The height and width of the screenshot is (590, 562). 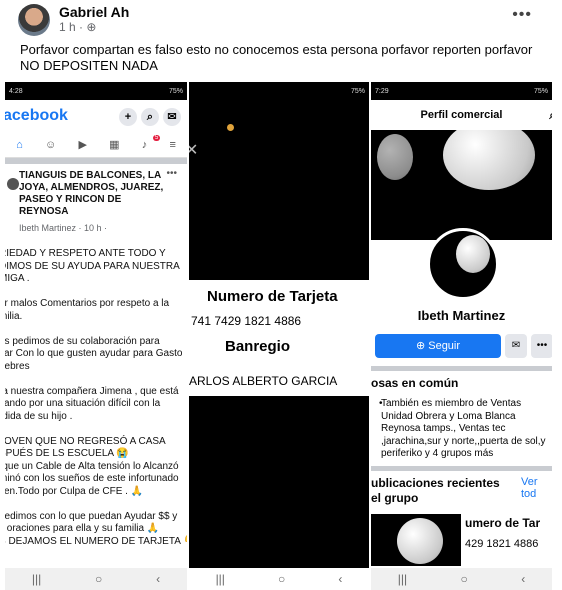 I want to click on follow-button: ⊕ Seguir, so click(x=438, y=346).